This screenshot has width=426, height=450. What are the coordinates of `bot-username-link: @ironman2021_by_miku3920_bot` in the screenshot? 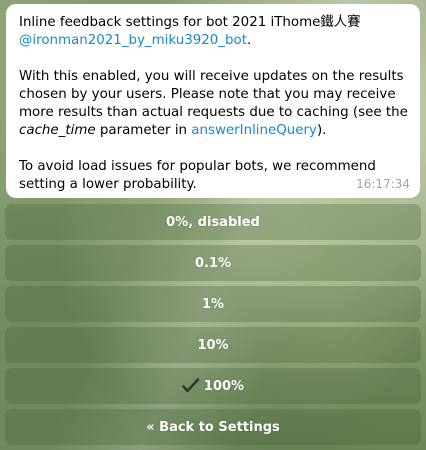 It's located at (133, 40).